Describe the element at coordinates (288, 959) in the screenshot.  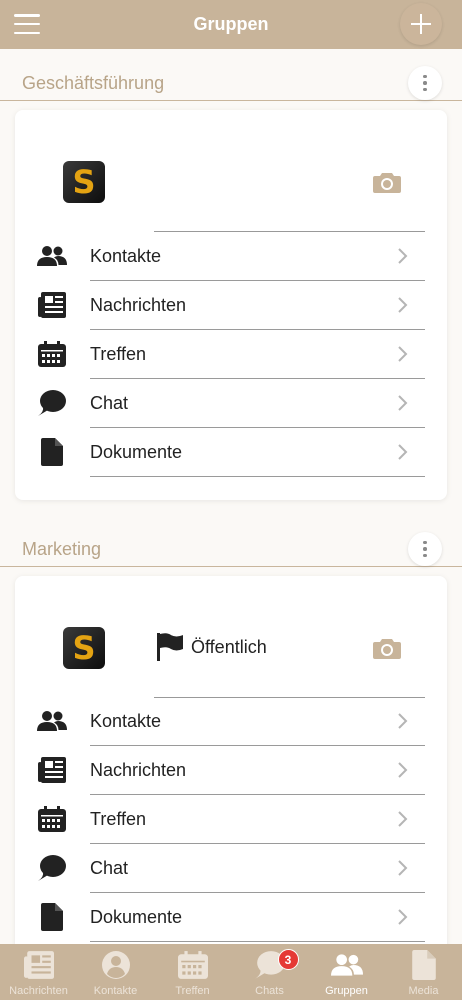
I see `unread-badge: 3` at that location.